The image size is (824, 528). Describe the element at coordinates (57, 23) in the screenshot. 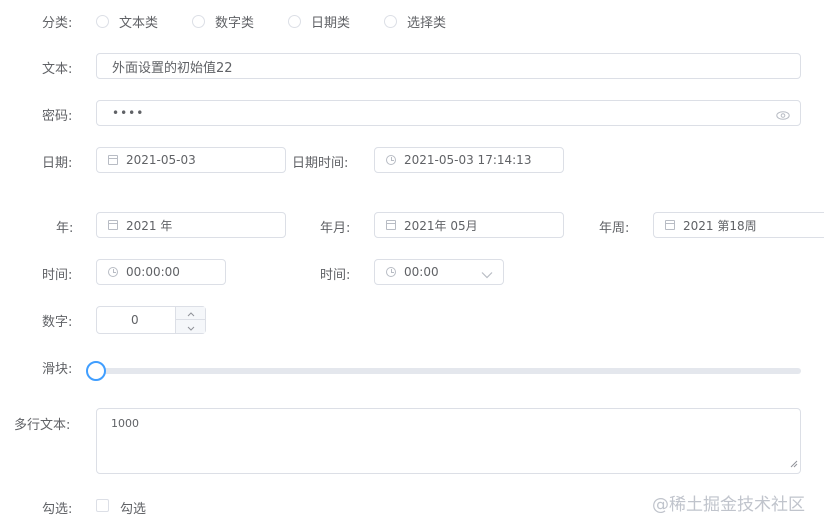

I see `category-label: 分类:` at that location.